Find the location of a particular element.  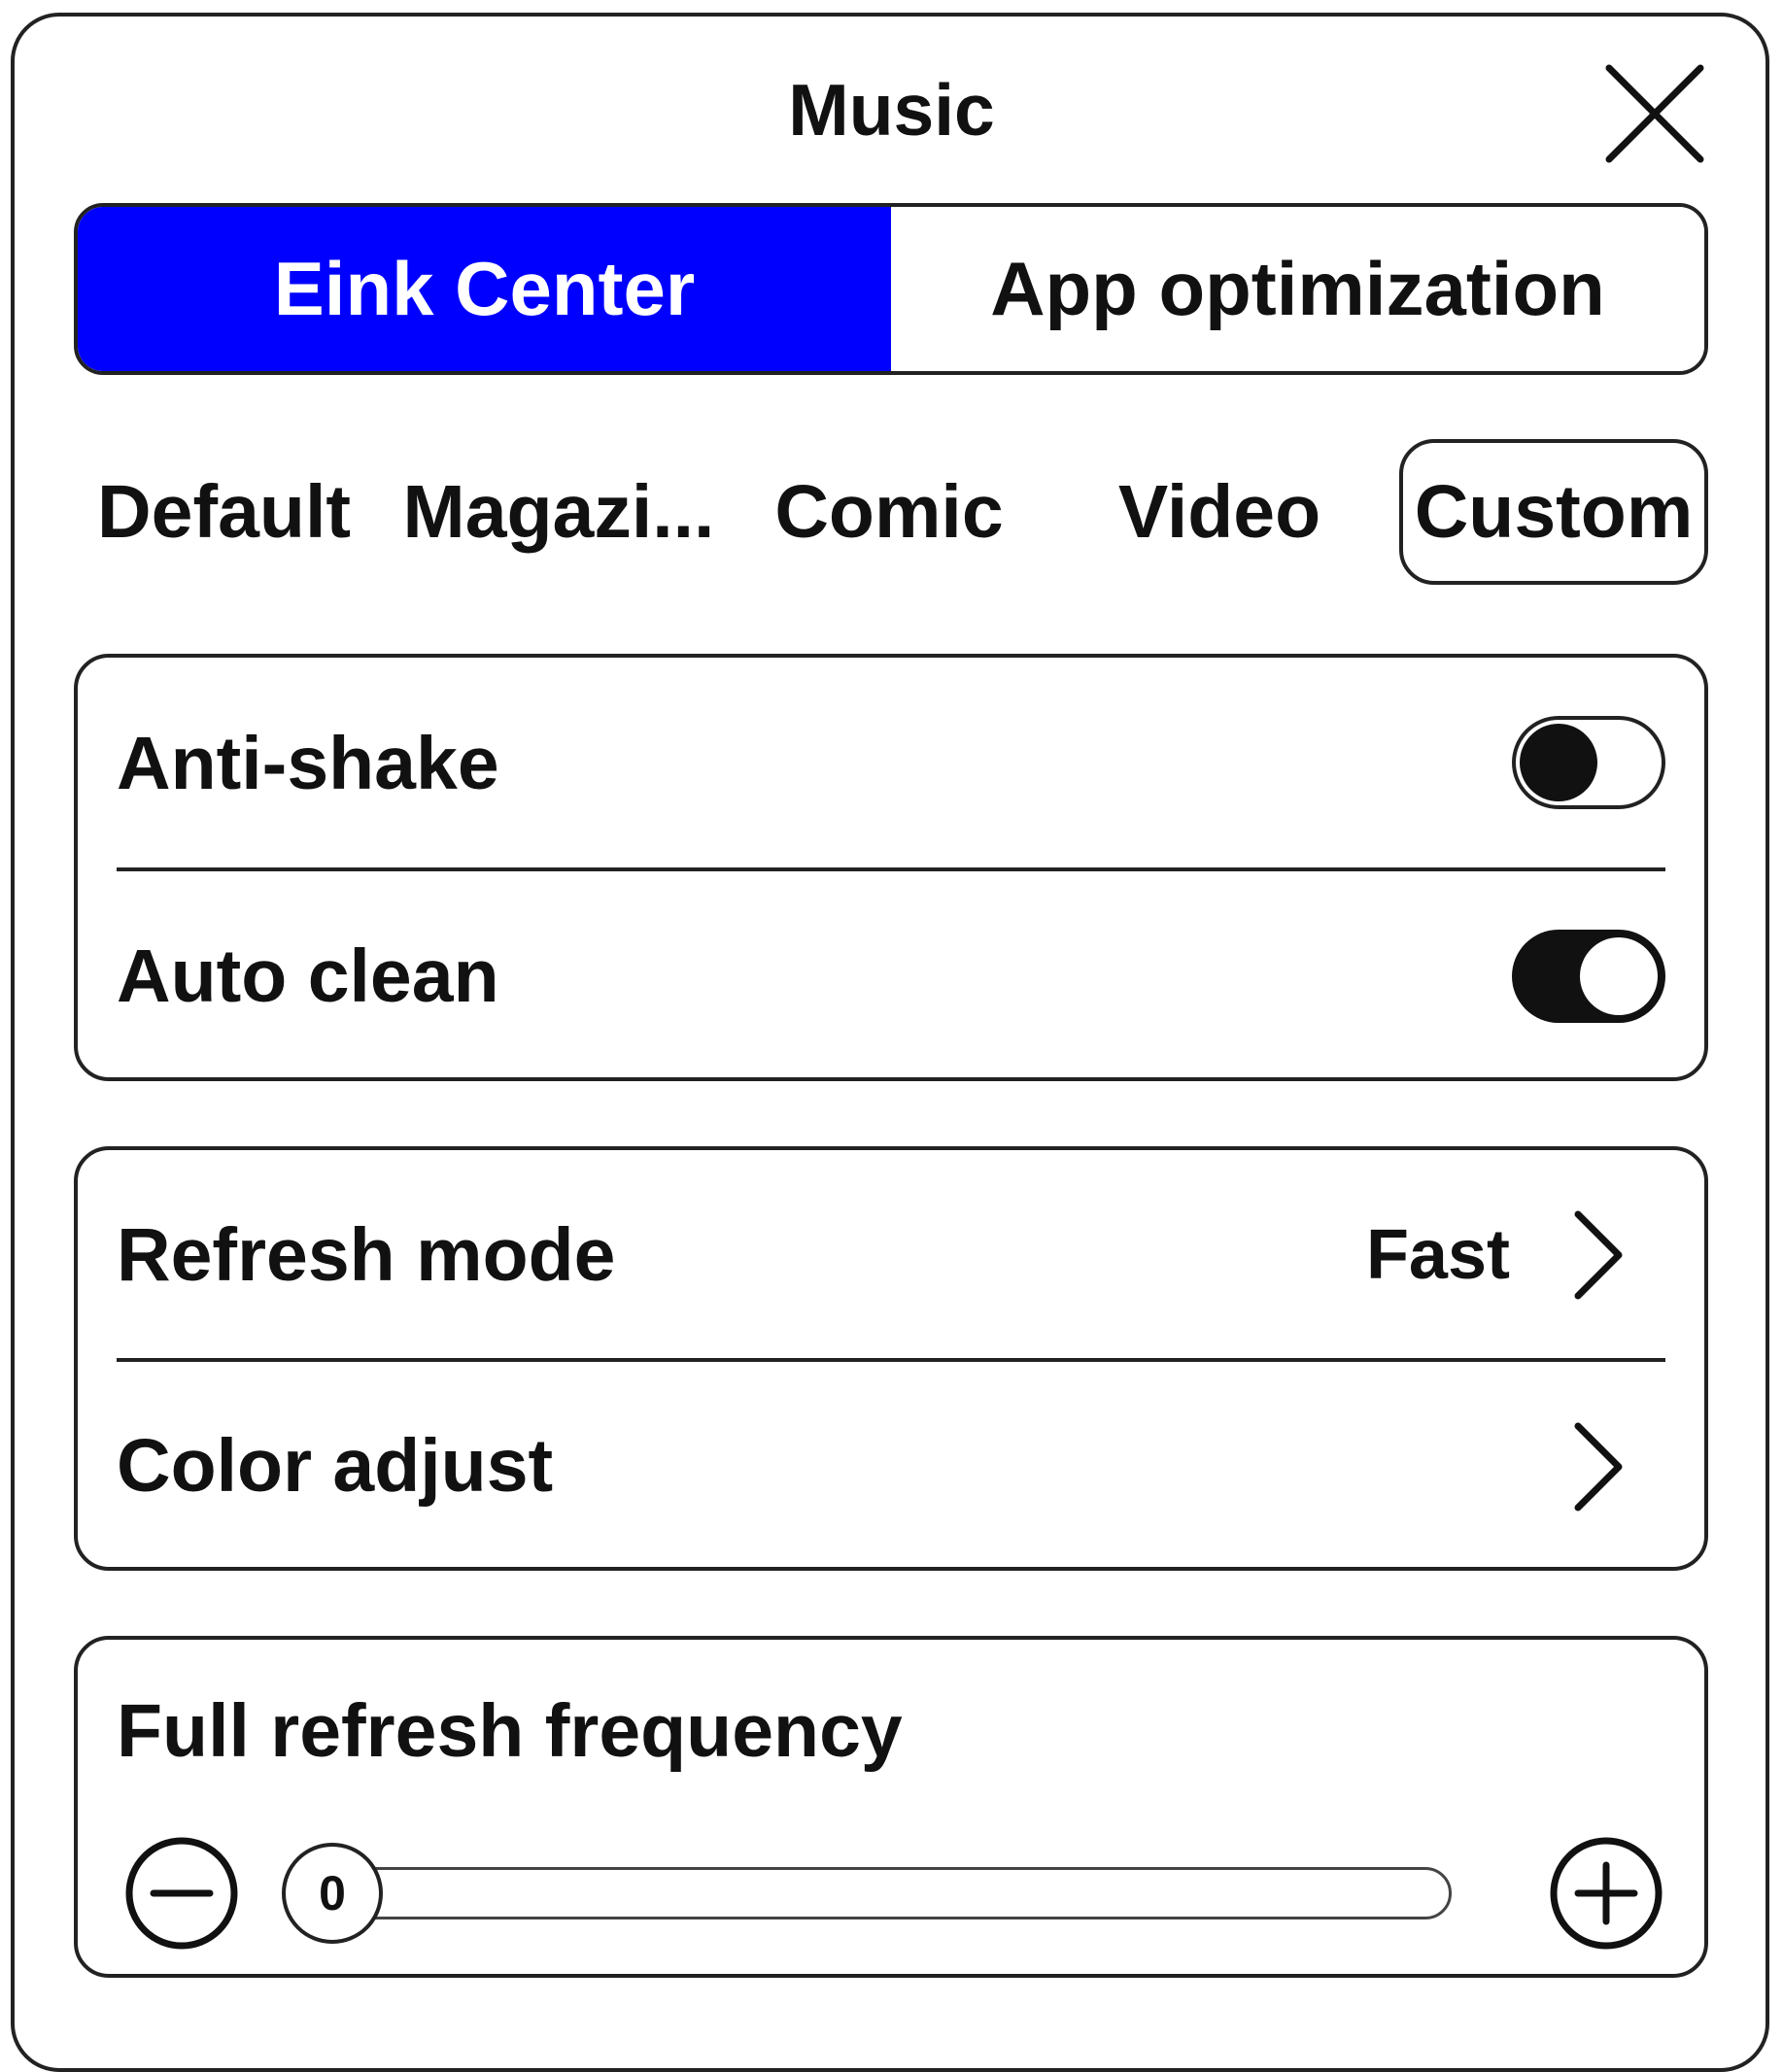

color-adjust-row: Color adjust is located at coordinates (891, 1466).